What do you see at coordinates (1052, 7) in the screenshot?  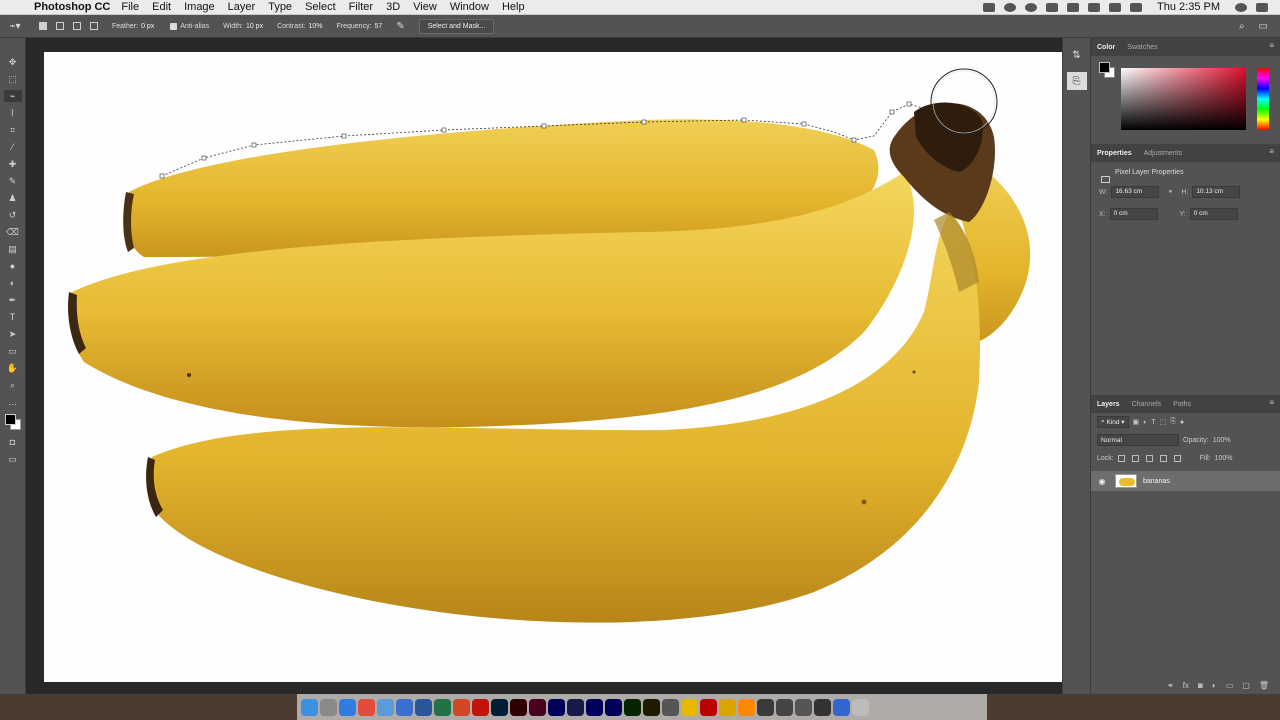 I see `drive-icon` at bounding box center [1052, 7].